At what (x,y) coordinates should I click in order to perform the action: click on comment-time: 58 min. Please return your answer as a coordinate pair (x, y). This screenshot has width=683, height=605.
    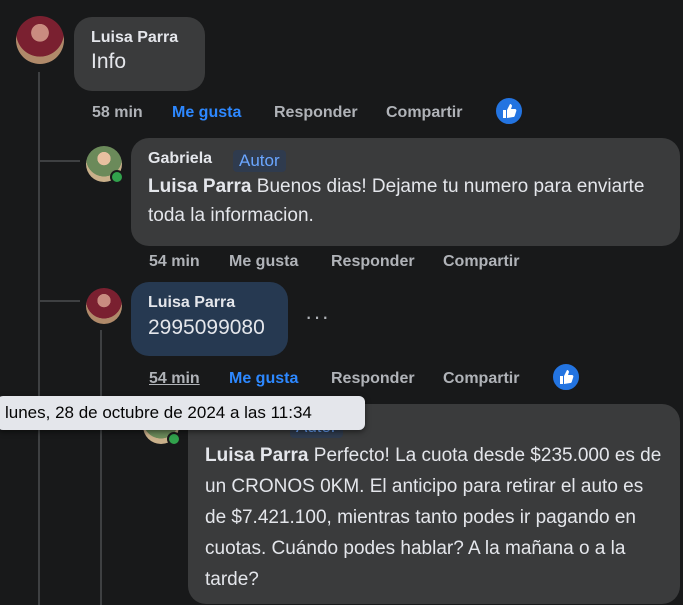
    Looking at the image, I should click on (117, 113).